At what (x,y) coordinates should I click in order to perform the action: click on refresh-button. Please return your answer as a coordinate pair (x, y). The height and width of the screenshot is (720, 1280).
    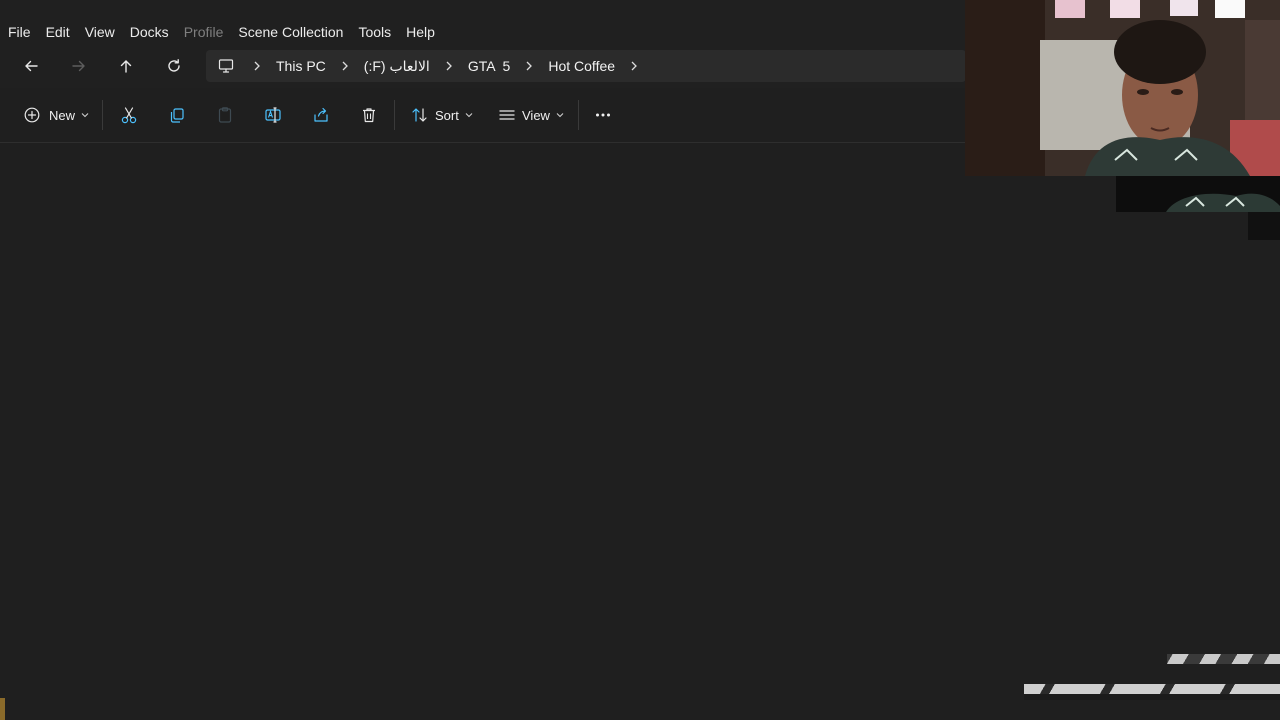
    Looking at the image, I should click on (174, 66).